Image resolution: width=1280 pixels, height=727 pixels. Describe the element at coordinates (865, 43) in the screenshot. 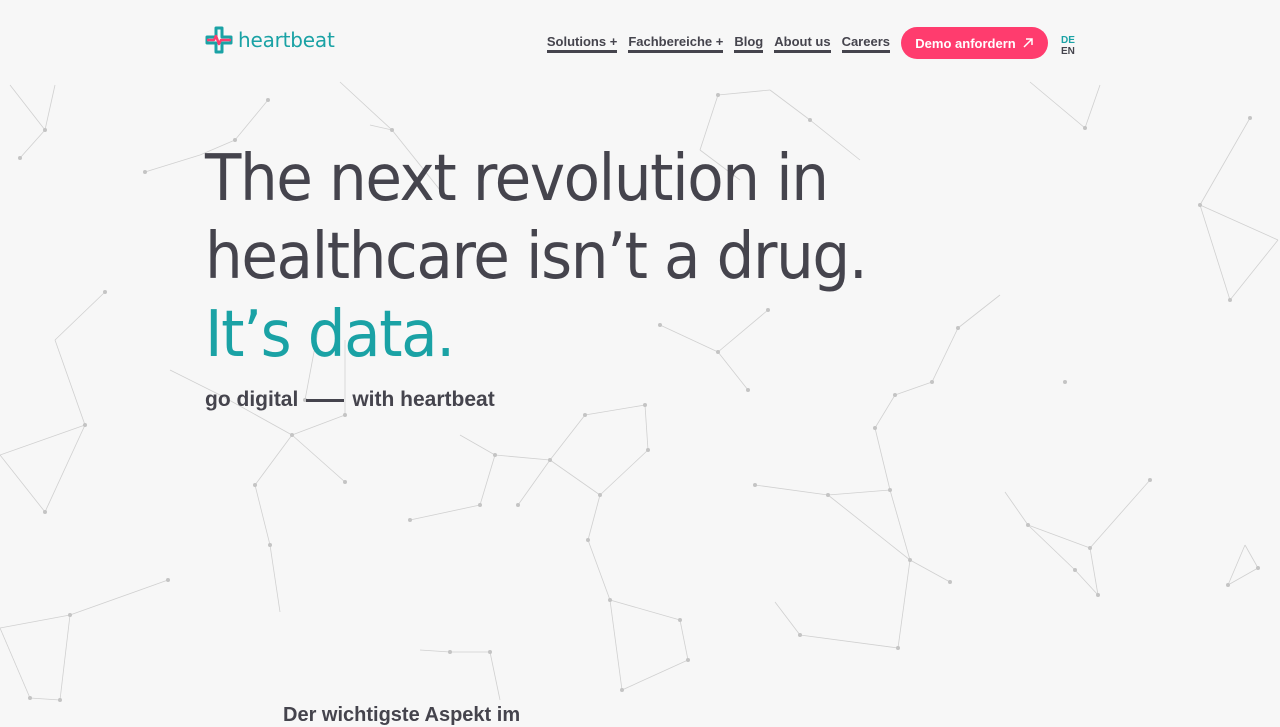

I see `nav-item-careers: Careers` at that location.